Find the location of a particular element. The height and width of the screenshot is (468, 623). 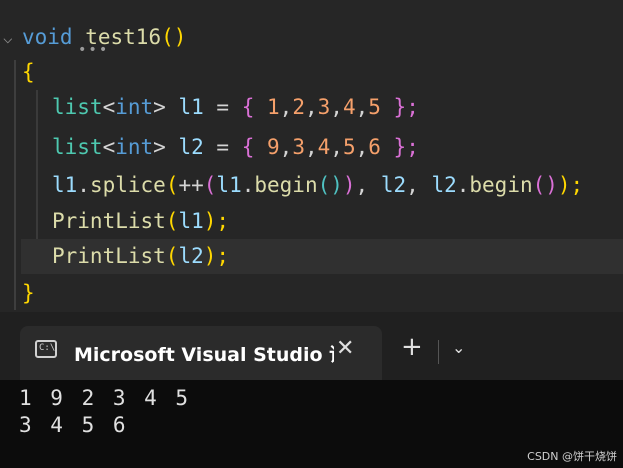

code-token: 9 is located at coordinates (273, 147).